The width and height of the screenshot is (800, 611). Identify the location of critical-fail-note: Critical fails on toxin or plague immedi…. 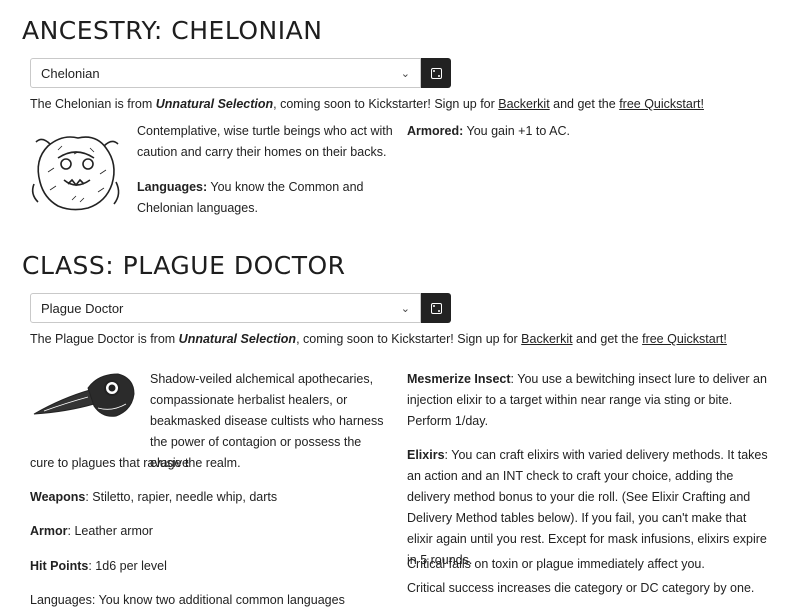
(556, 564).